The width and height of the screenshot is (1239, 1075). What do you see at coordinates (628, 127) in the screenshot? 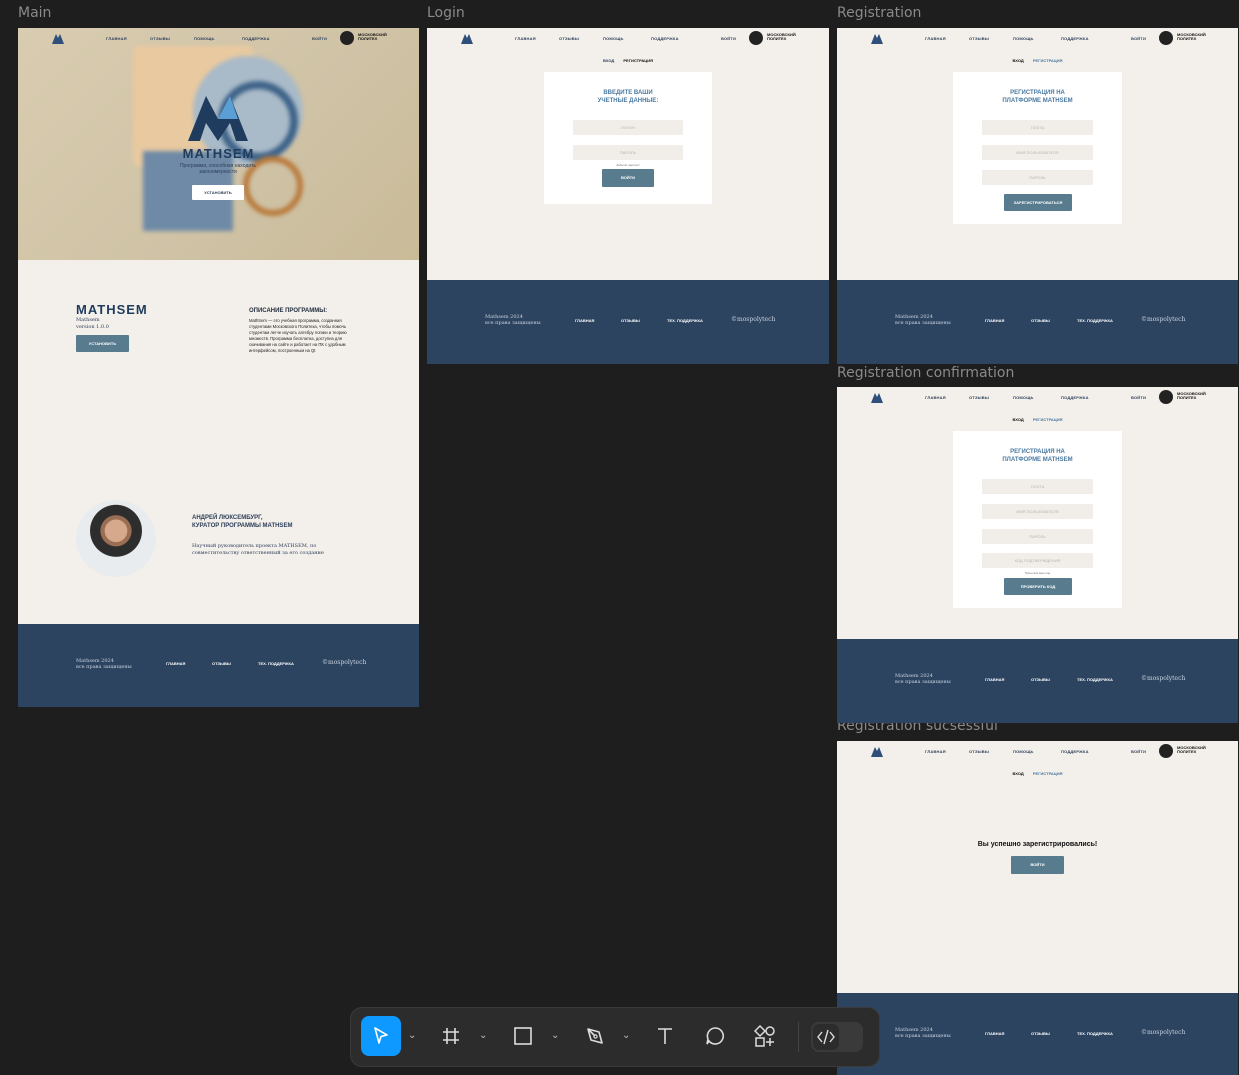
I see `login-input: ЛОГИН` at bounding box center [628, 127].